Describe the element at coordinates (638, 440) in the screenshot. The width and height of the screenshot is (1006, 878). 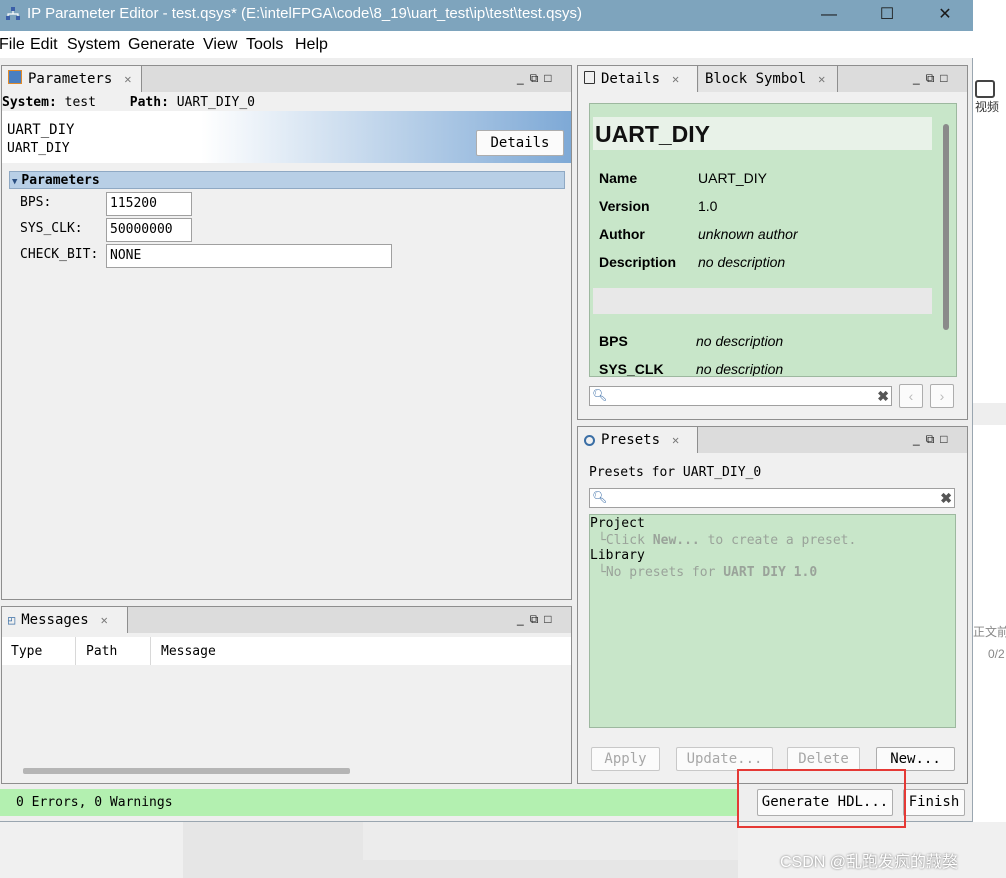
I see `tab-presets: Presets ✕` at that location.